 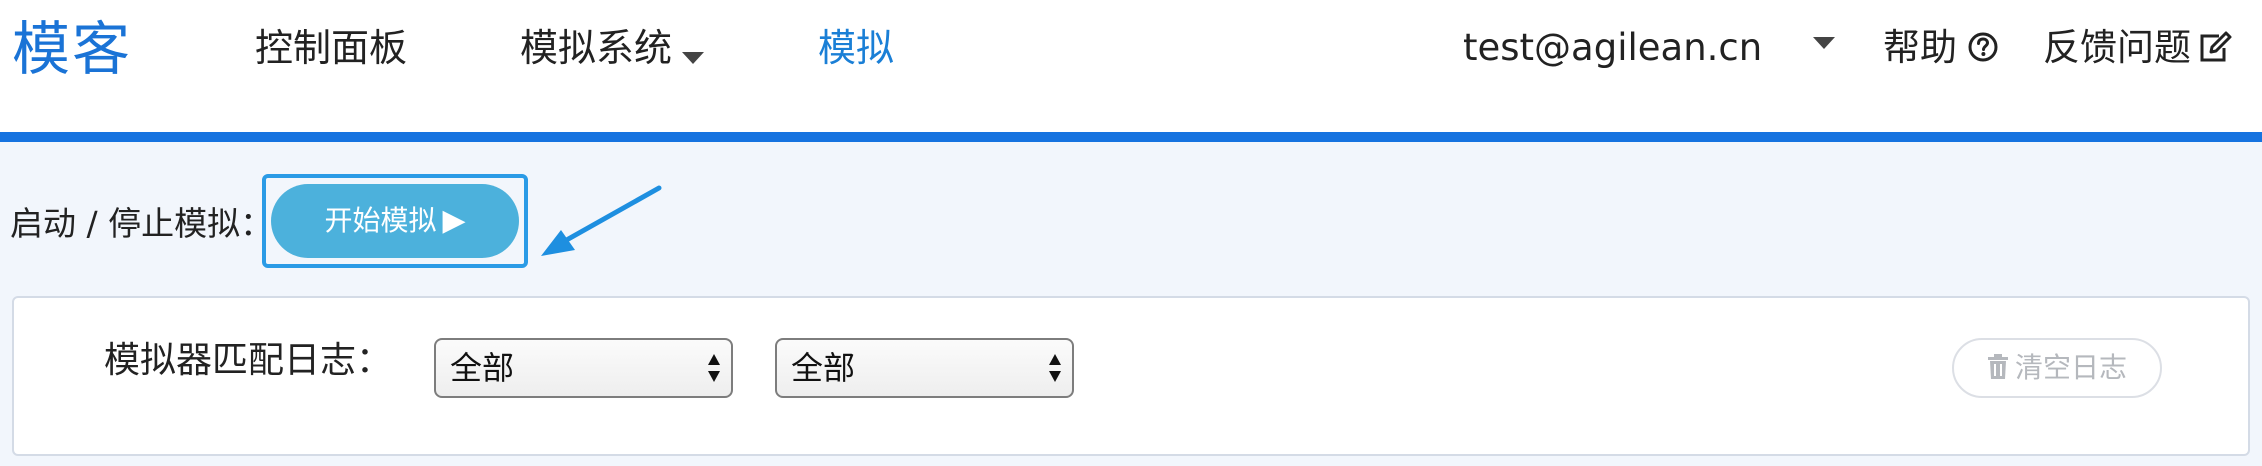 I want to click on log-filter-select-1: 全部, so click(x=583, y=368).